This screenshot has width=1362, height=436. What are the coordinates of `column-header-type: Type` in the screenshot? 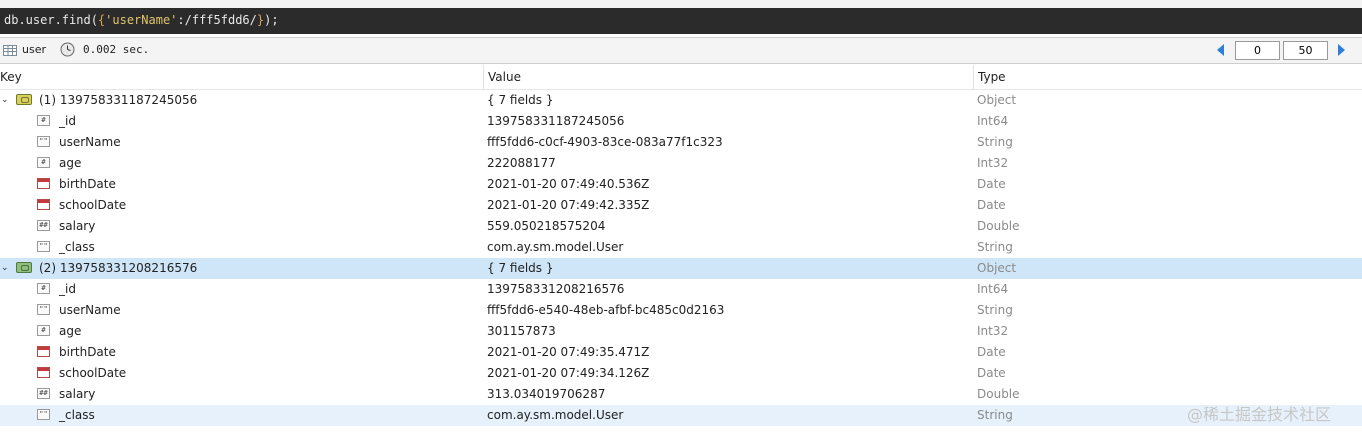 It's located at (992, 77).